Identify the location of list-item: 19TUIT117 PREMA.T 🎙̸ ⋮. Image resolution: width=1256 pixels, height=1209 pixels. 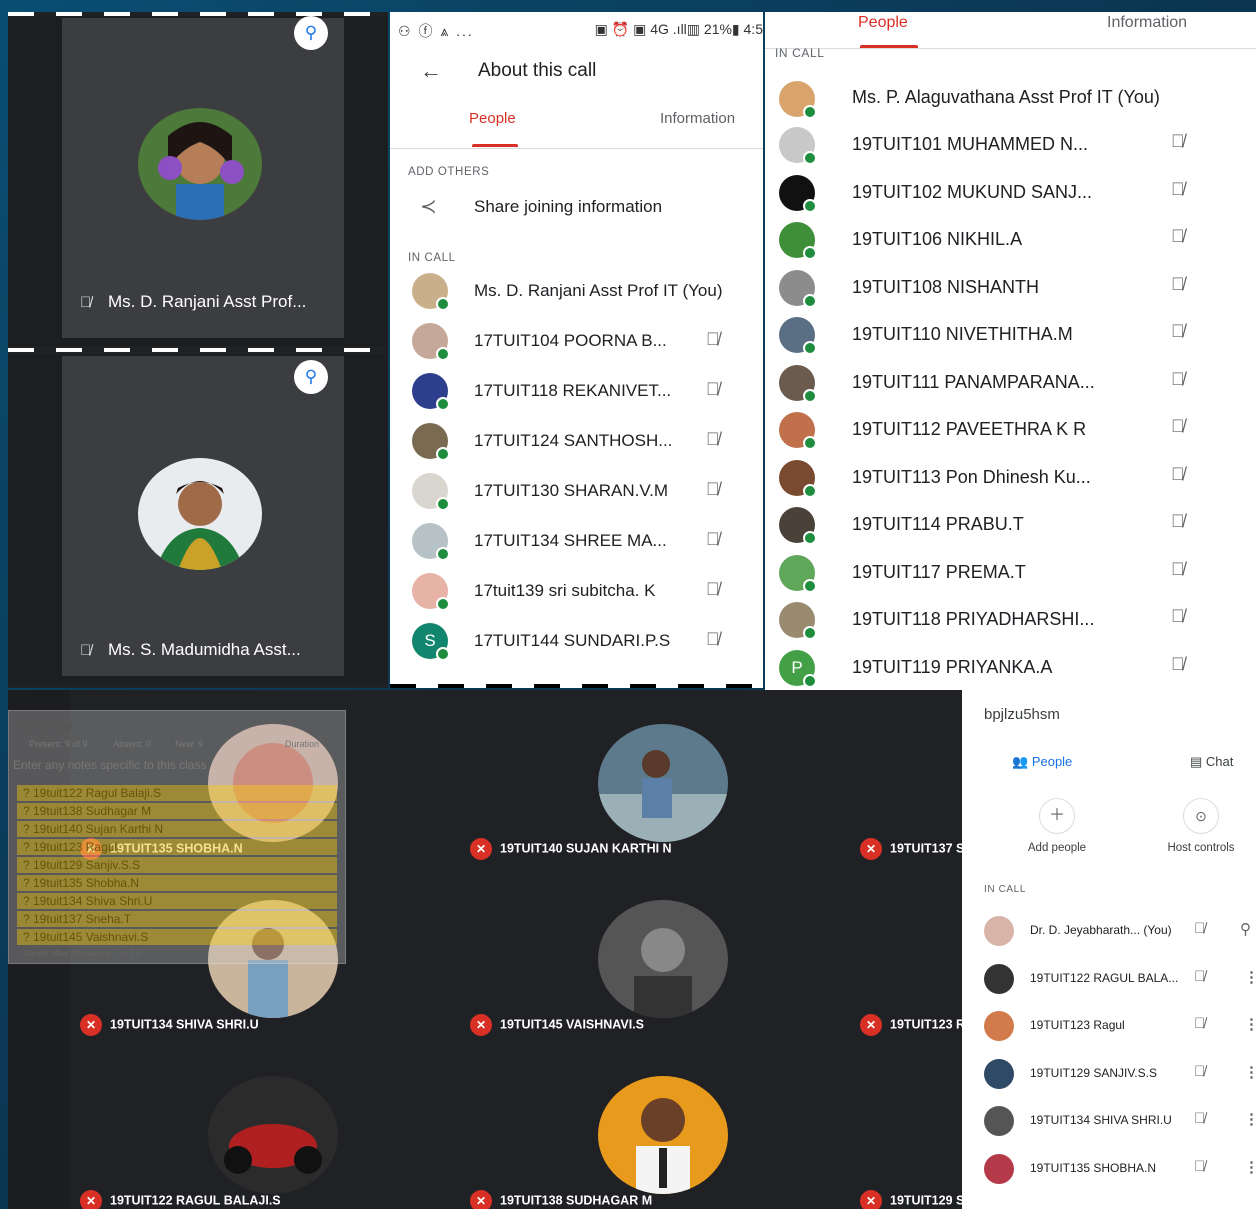
(1010, 573).